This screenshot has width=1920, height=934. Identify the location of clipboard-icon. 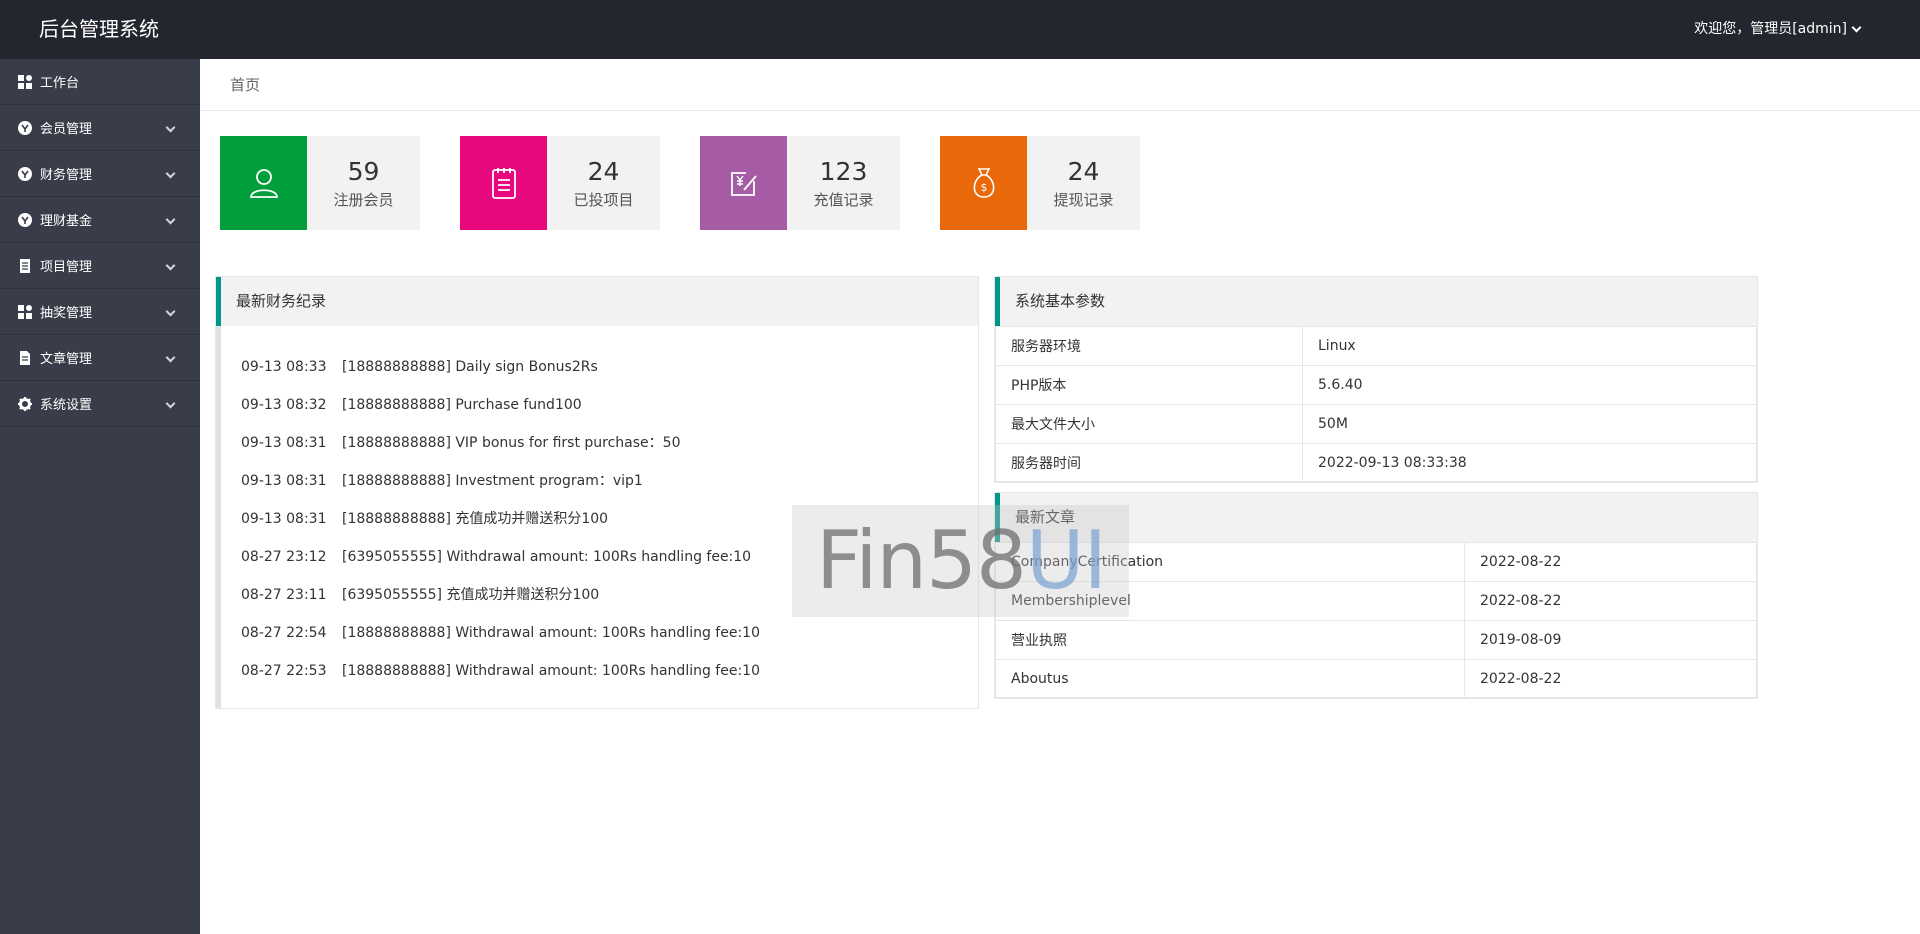
(503, 183).